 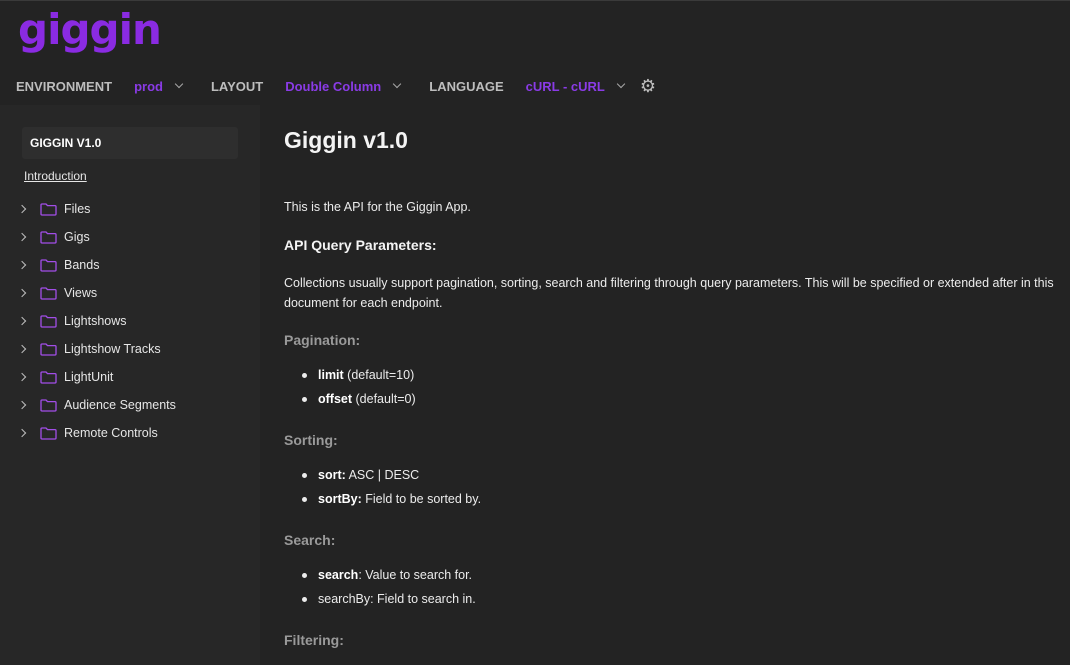 I want to click on param-description: ASC | DESC, so click(x=382, y=475).